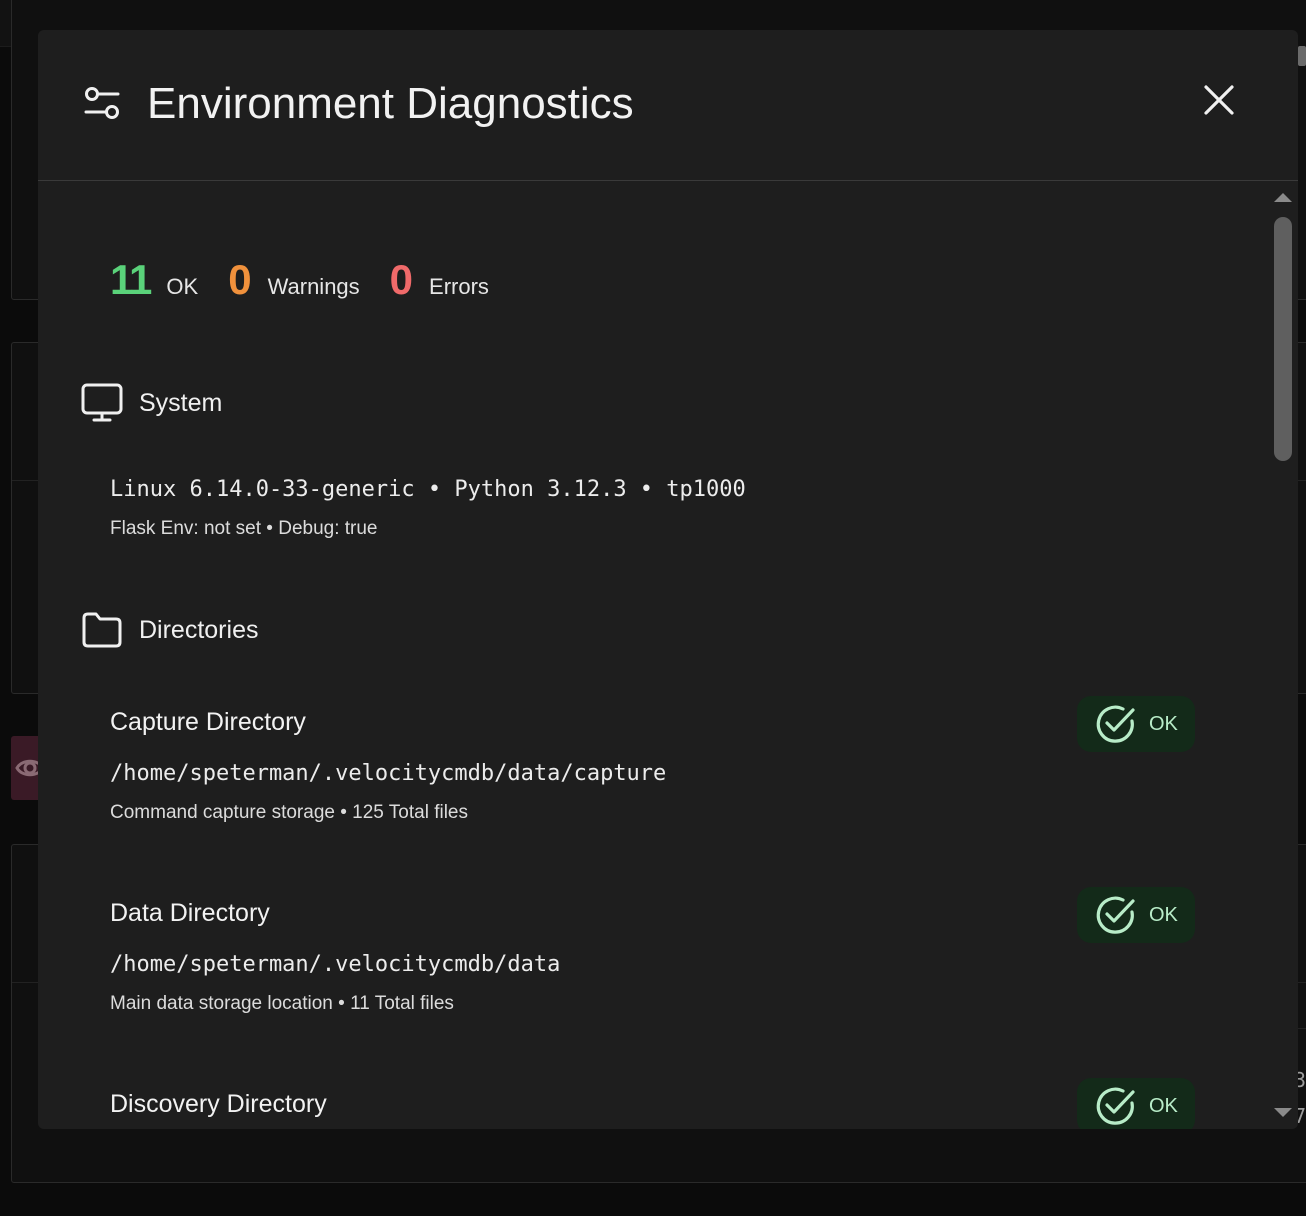 Image resolution: width=1306 pixels, height=1216 pixels. Describe the element at coordinates (1302, 1028) in the screenshot. I see `background-divider` at that location.